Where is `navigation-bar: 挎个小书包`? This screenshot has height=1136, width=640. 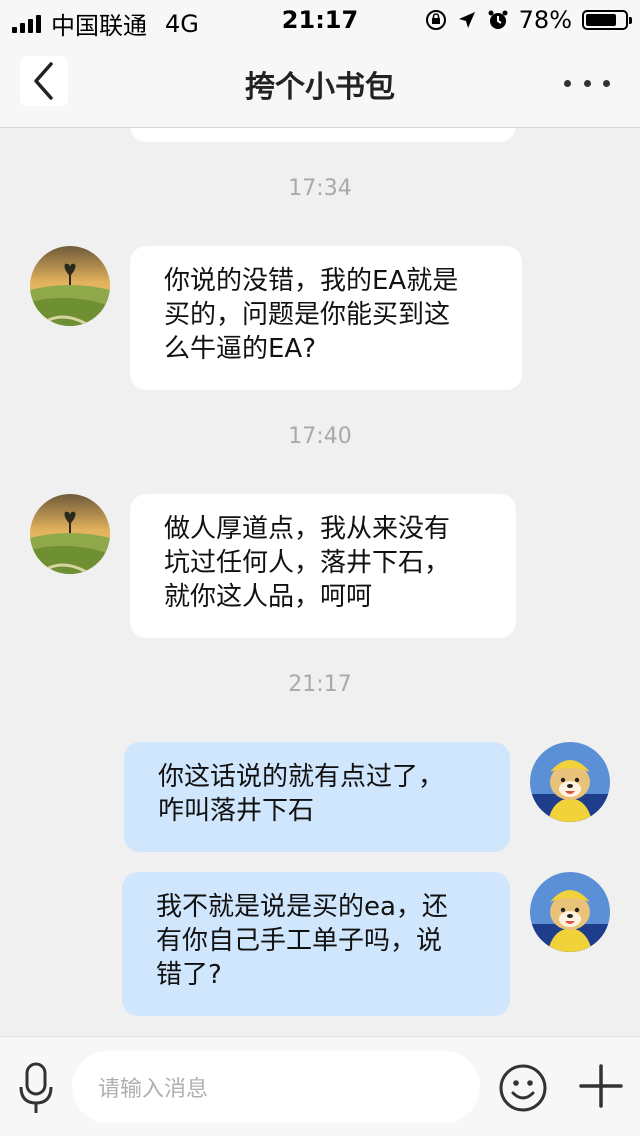 navigation-bar: 挎个小书包 is located at coordinates (320, 84).